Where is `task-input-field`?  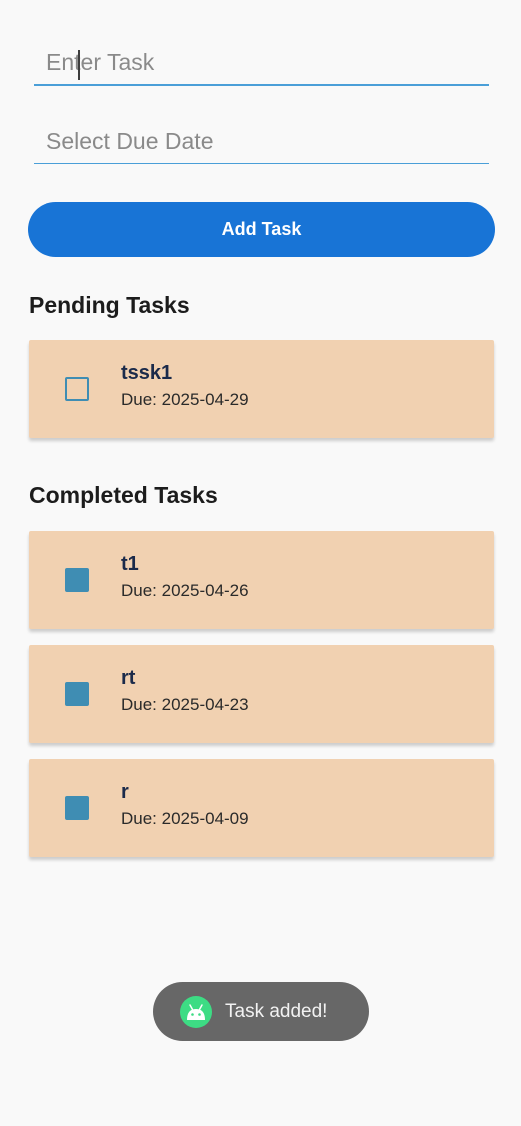
task-input-field is located at coordinates (261, 63).